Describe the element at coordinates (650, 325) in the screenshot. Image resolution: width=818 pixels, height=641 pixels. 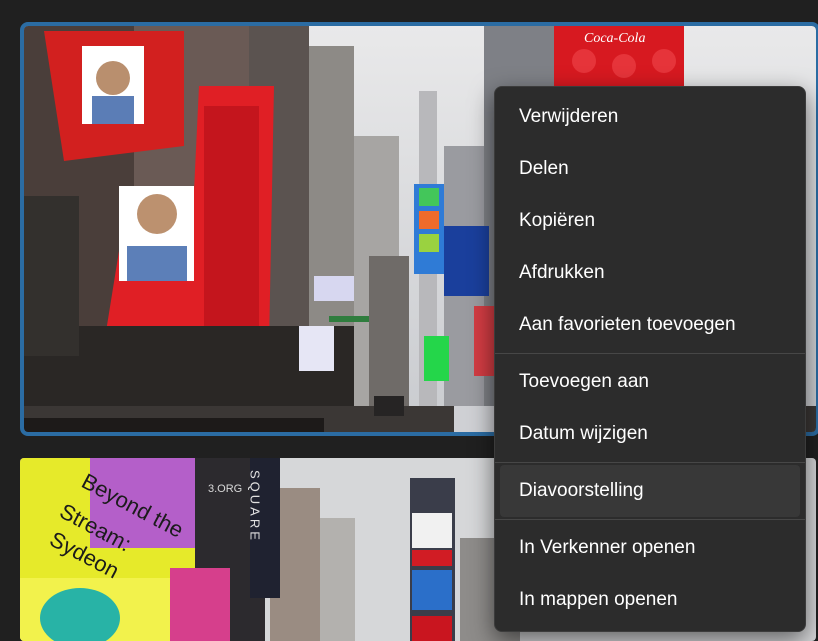
I see `menu-item-add-to-favorites: Aan favorieten toevoegen` at that location.